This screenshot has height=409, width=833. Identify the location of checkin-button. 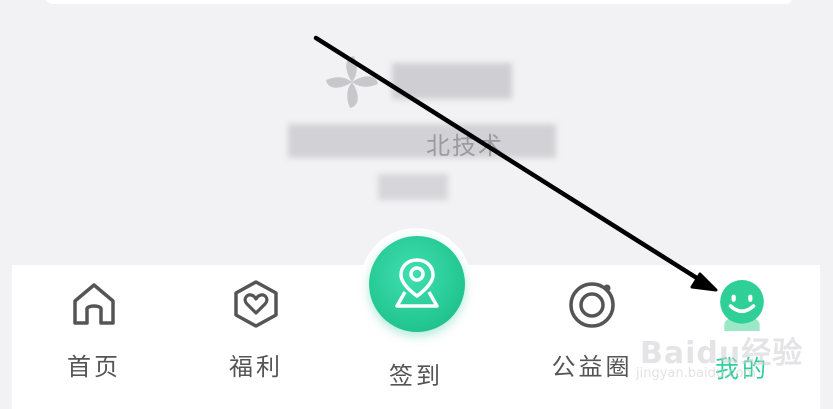
(417, 284).